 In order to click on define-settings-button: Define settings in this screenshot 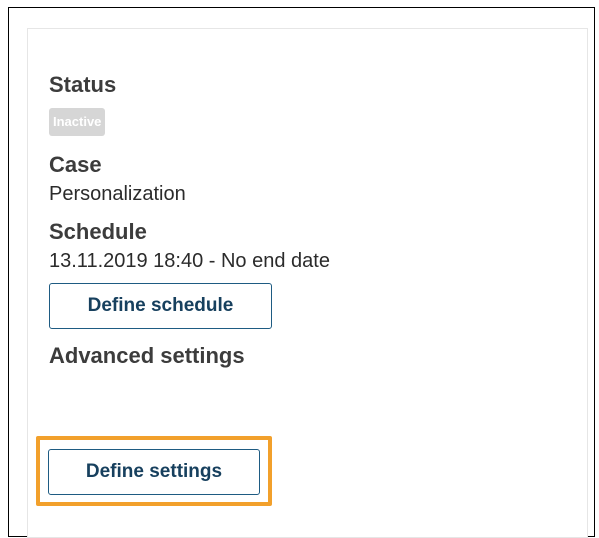, I will do `click(154, 472)`.